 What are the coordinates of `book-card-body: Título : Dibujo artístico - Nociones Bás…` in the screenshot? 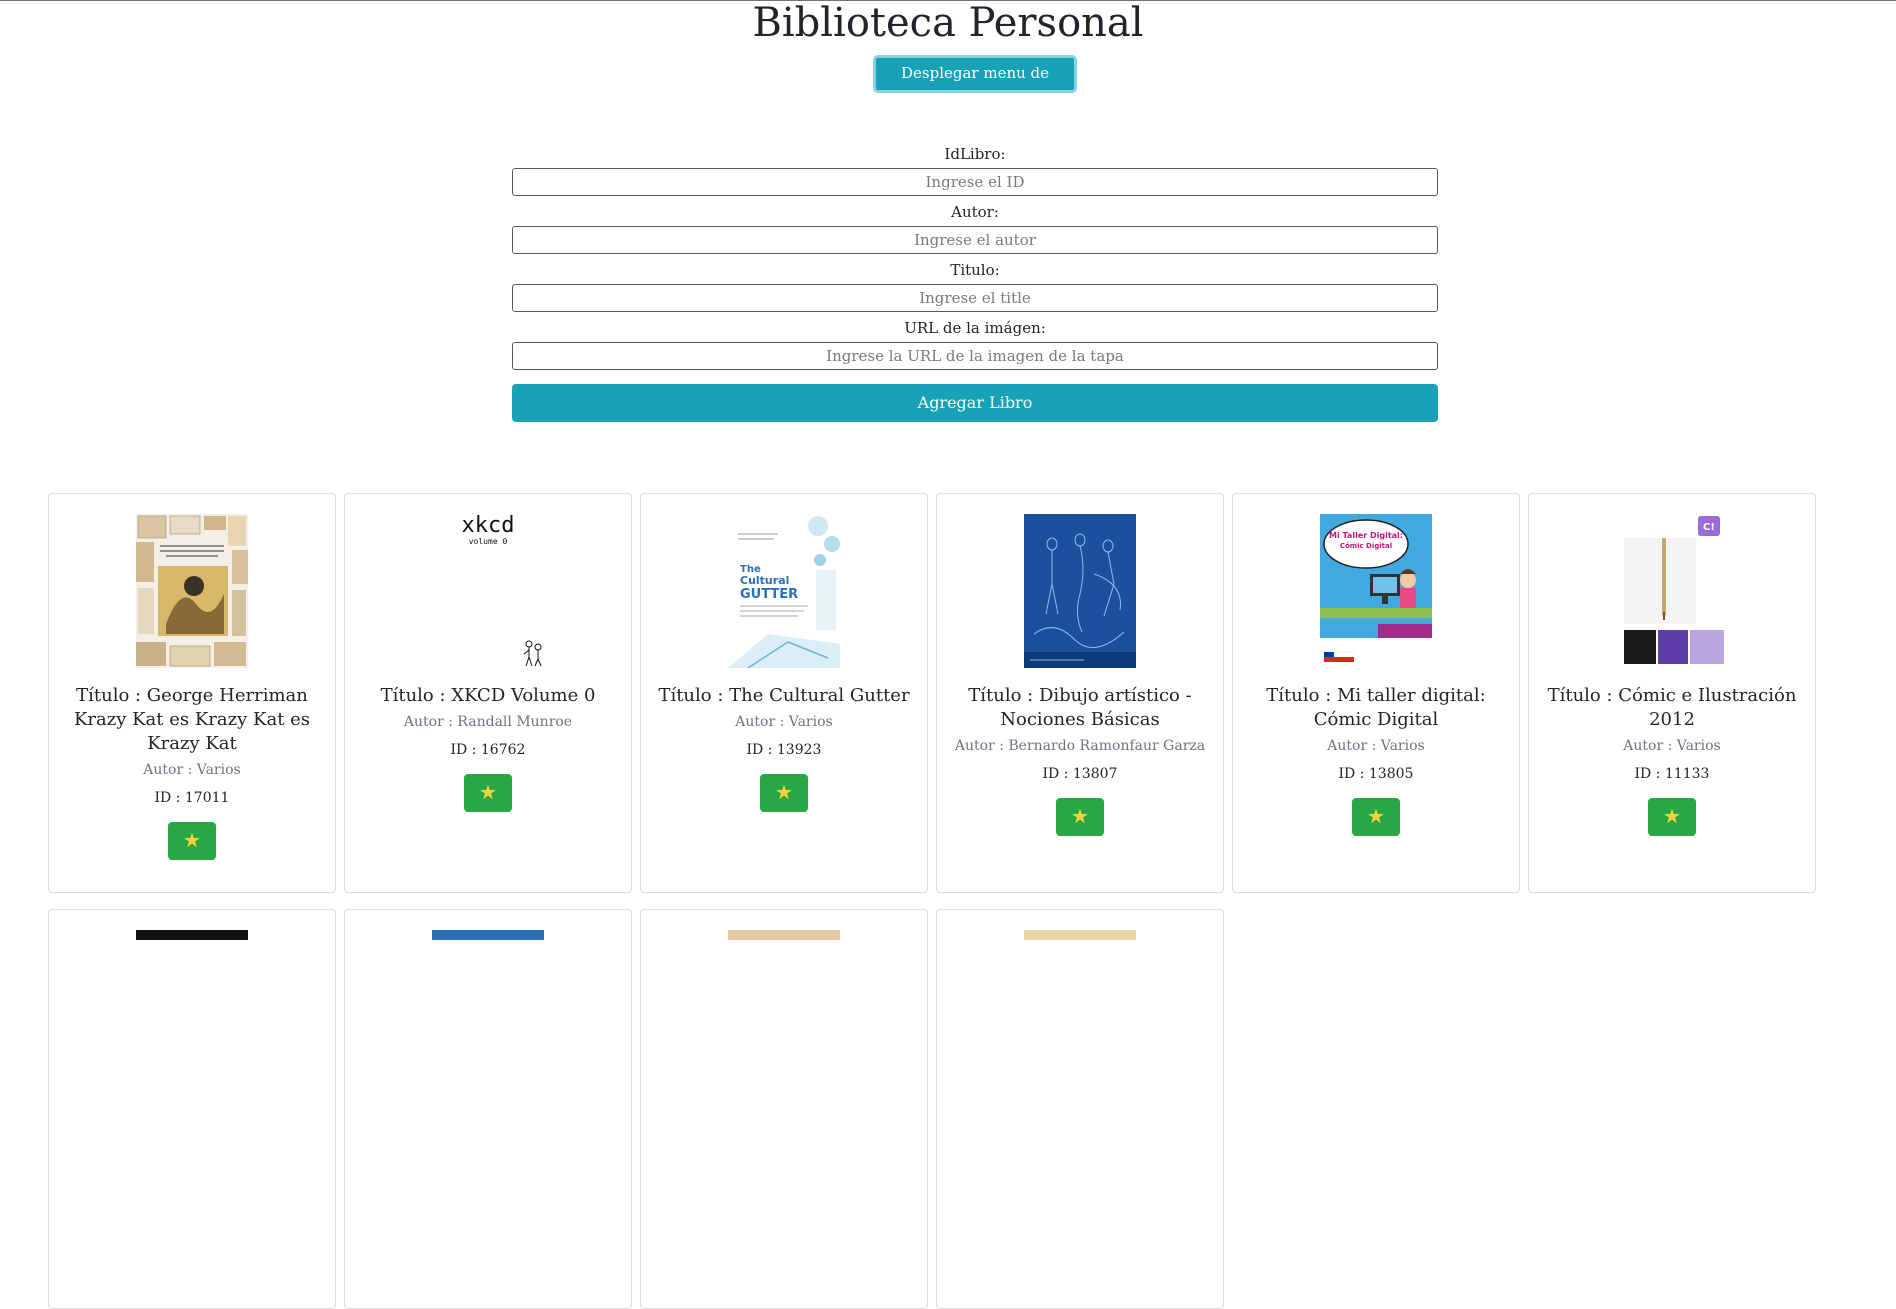 It's located at (1080, 760).